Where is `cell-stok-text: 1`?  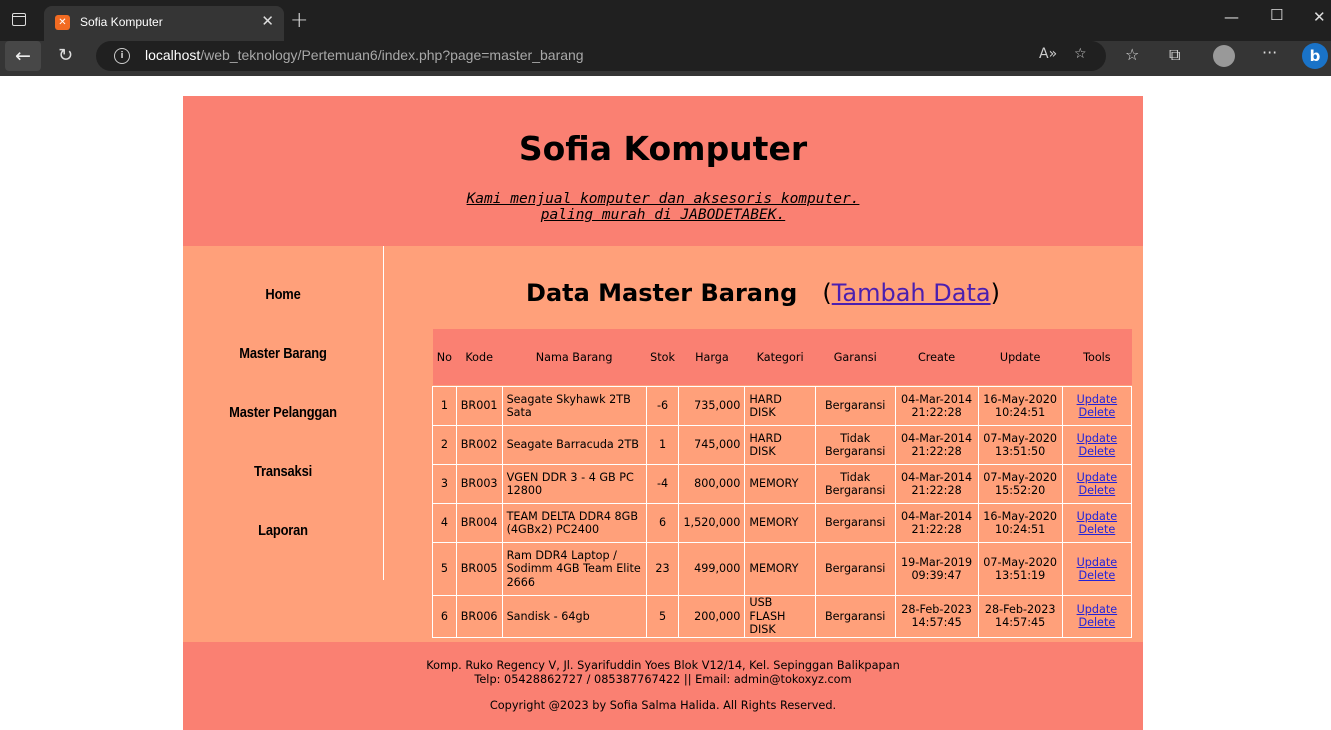 cell-stok-text: 1 is located at coordinates (662, 445).